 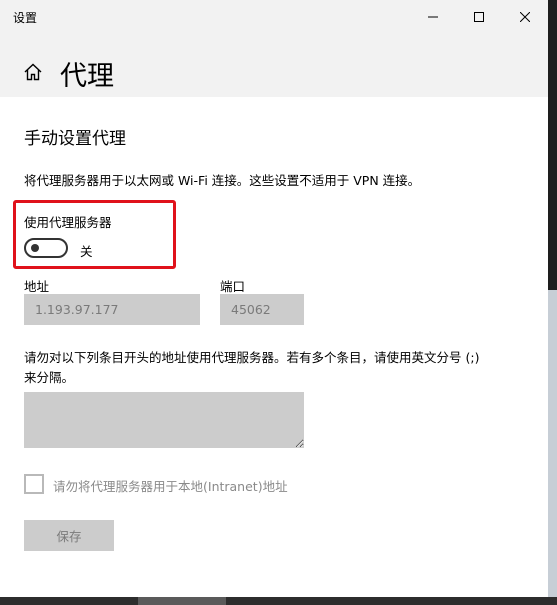 I want to click on home-icon, so click(x=33, y=72).